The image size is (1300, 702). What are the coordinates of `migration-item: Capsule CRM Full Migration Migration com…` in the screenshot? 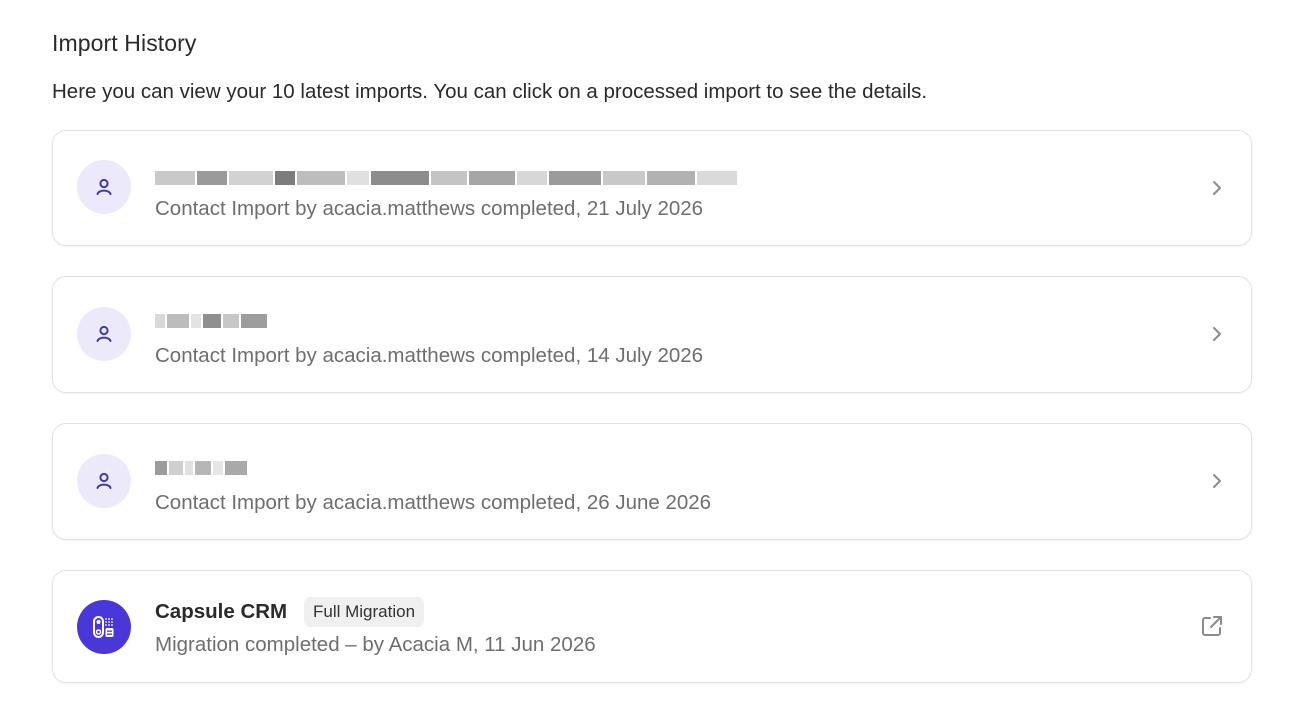 It's located at (652, 626).